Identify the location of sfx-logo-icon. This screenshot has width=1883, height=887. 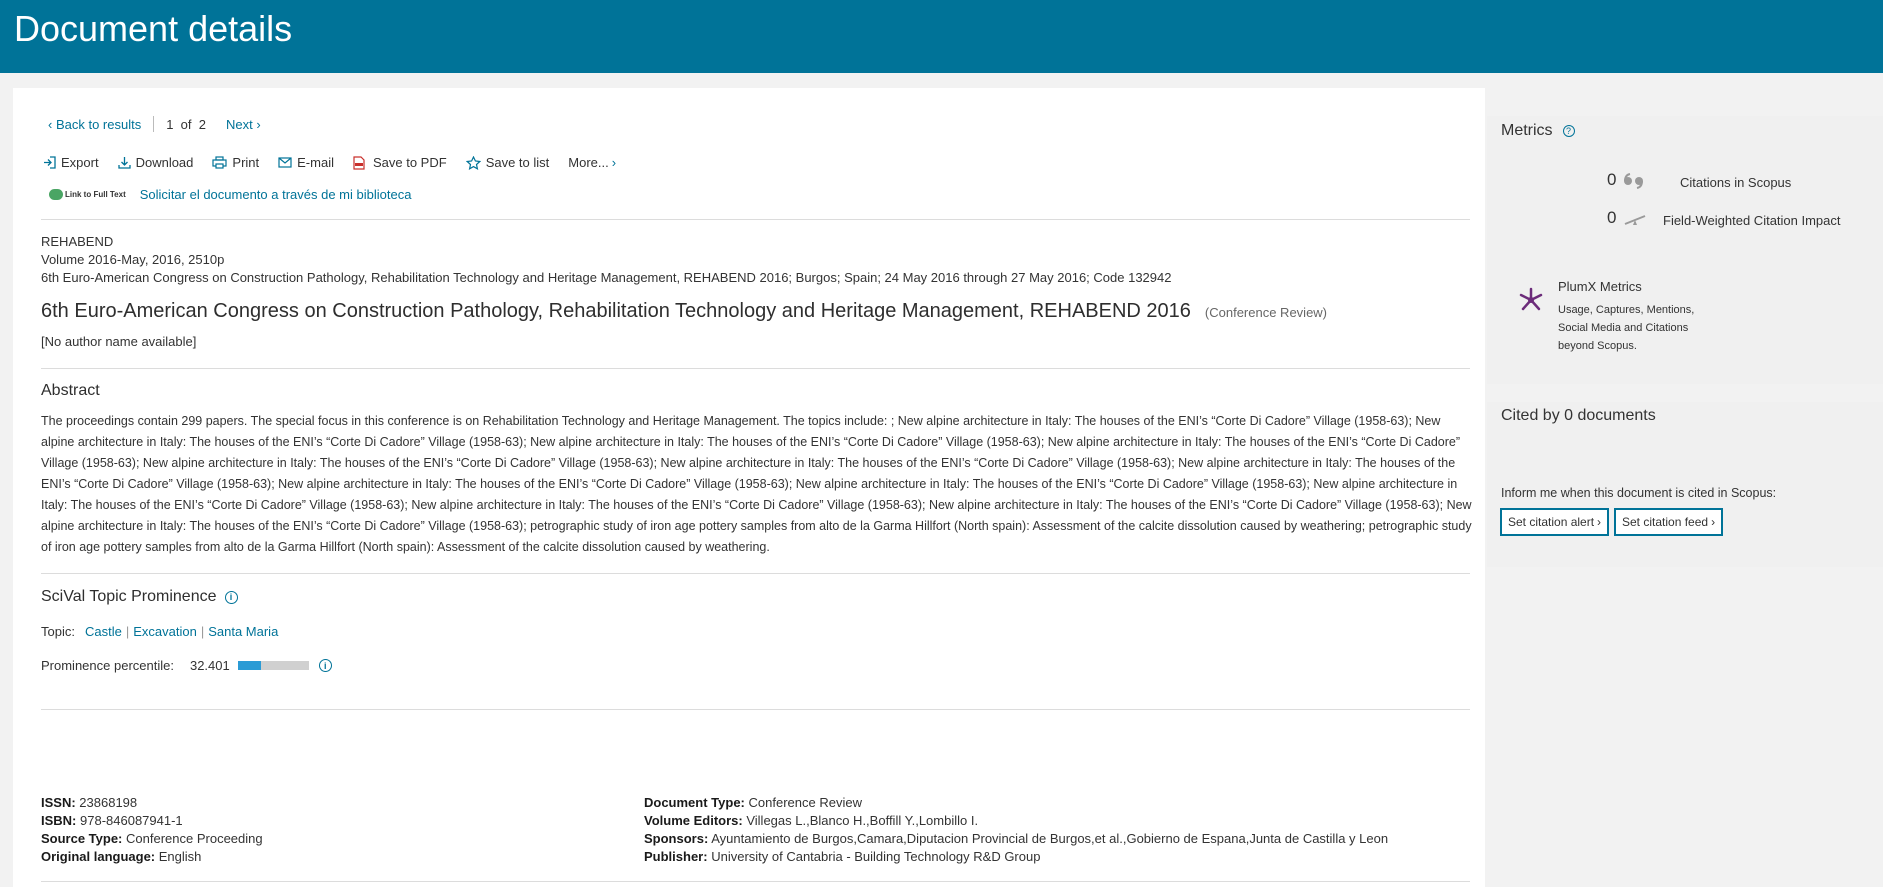
(56, 194).